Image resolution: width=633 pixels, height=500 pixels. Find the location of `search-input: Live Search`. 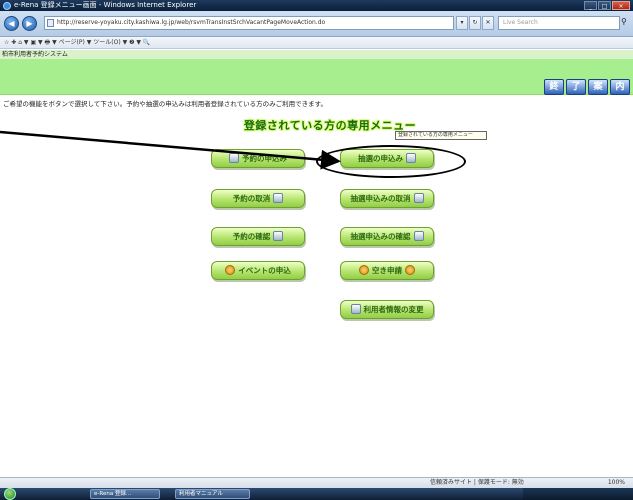

search-input: Live Search is located at coordinates (559, 23).